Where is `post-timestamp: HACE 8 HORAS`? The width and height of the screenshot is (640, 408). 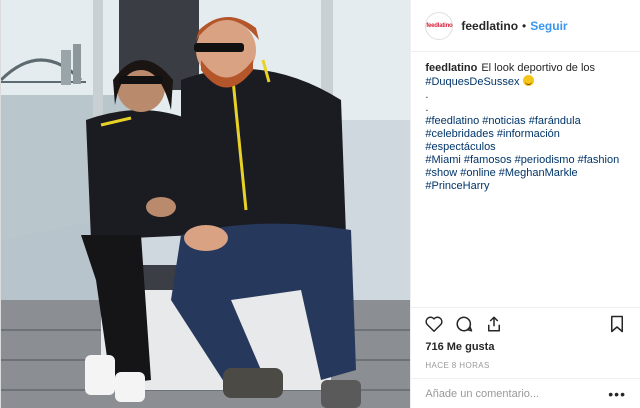 post-timestamp: HACE 8 HORAS is located at coordinates (457, 365).